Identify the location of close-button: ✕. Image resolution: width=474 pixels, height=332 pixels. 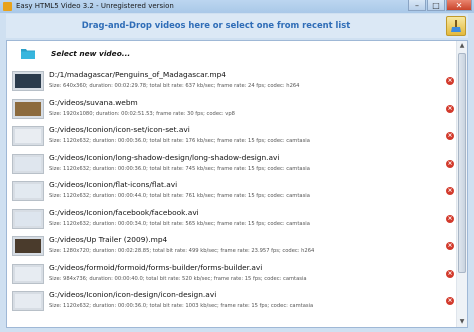
(459, 5).